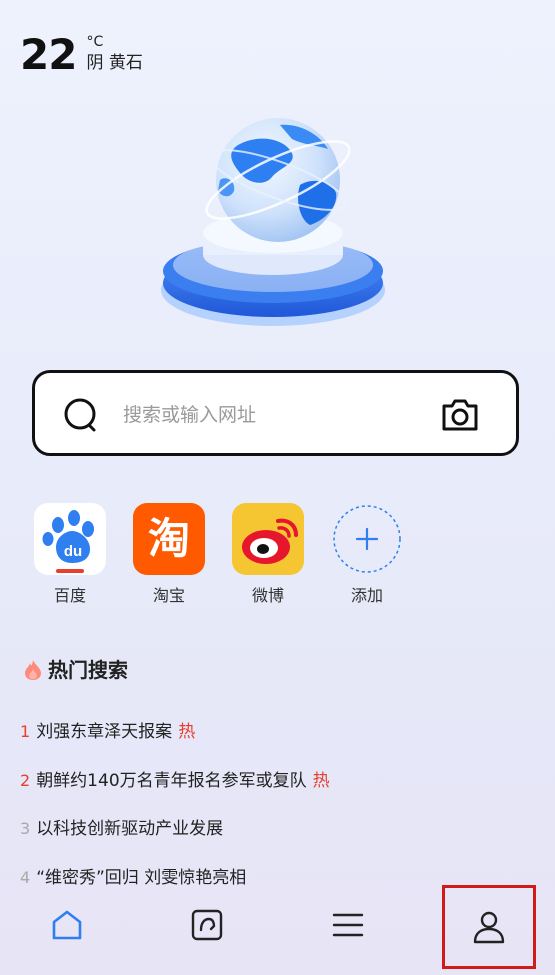 This screenshot has height=975, width=555. I want to click on hot-rank: 3, so click(25, 829).